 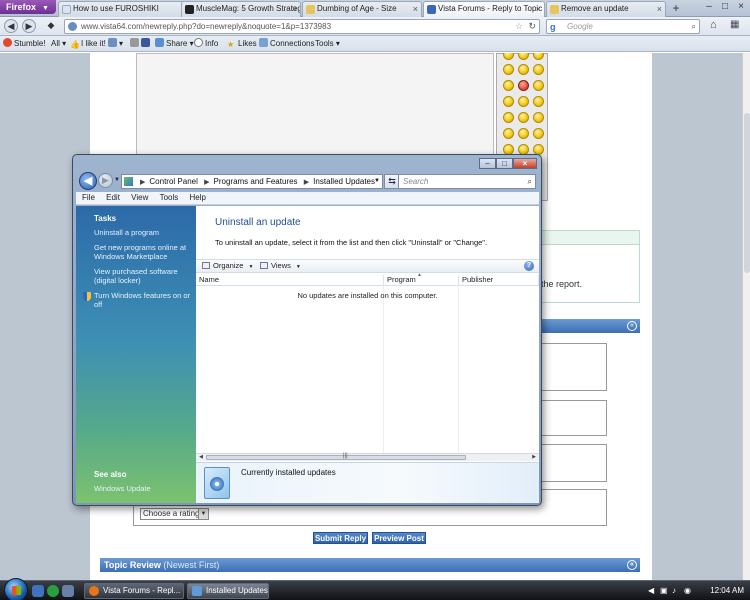 What do you see at coordinates (508, 117) in the screenshot?
I see `cool-smilie-icon` at bounding box center [508, 117].